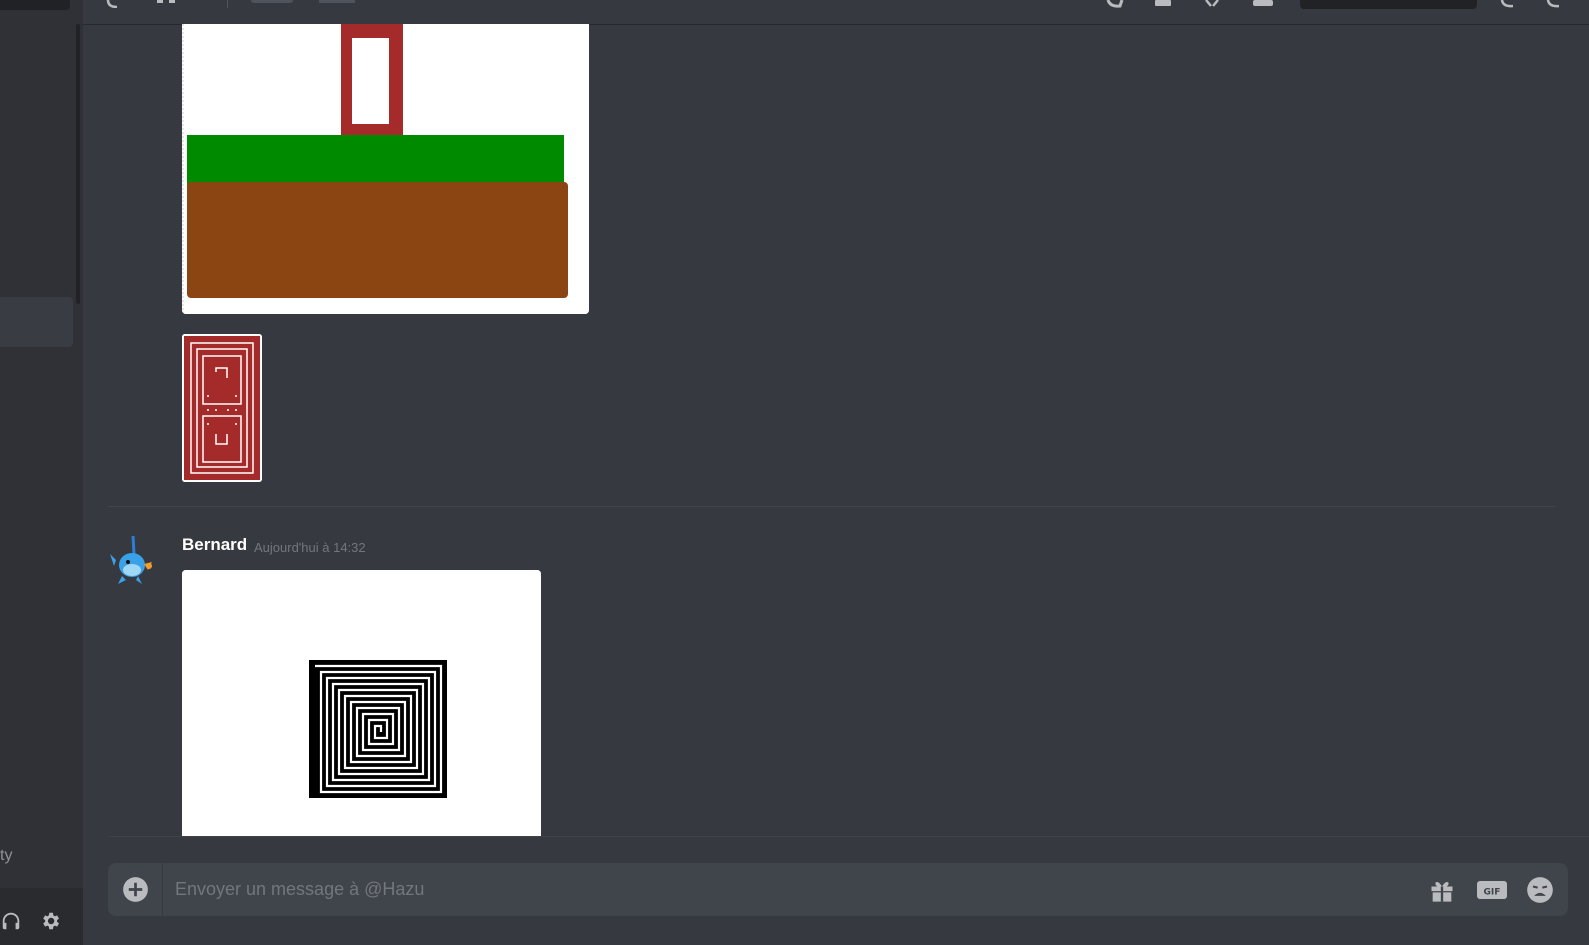 This screenshot has width=1589, height=945. I want to click on add-circle-icon, so click(135, 889).